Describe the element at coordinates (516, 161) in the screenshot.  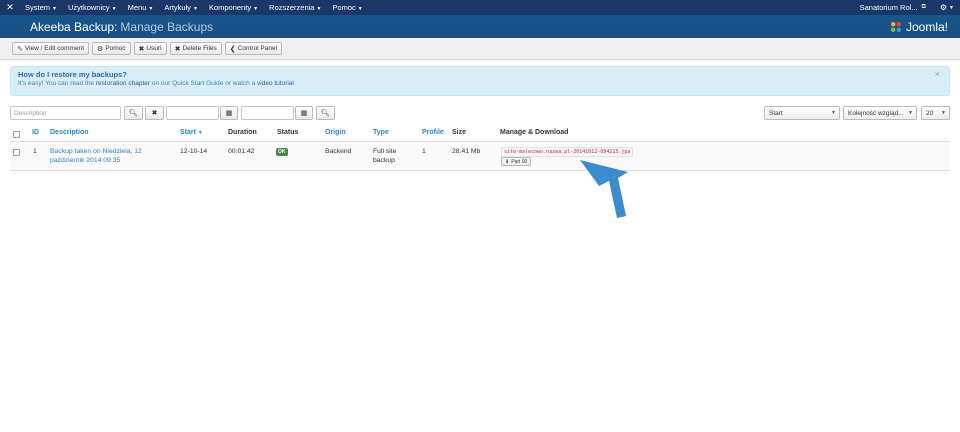
I see `download-part-button: ⬇ Part 00` at that location.